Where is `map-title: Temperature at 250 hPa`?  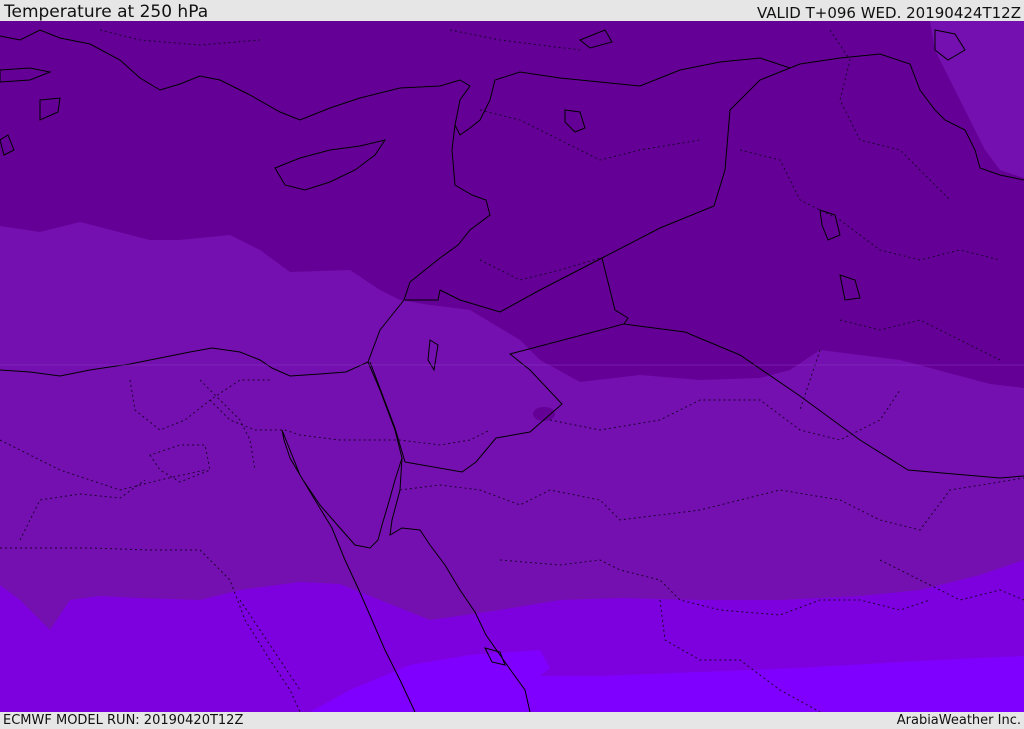
map-title: Temperature at 250 hPa is located at coordinates (106, 12).